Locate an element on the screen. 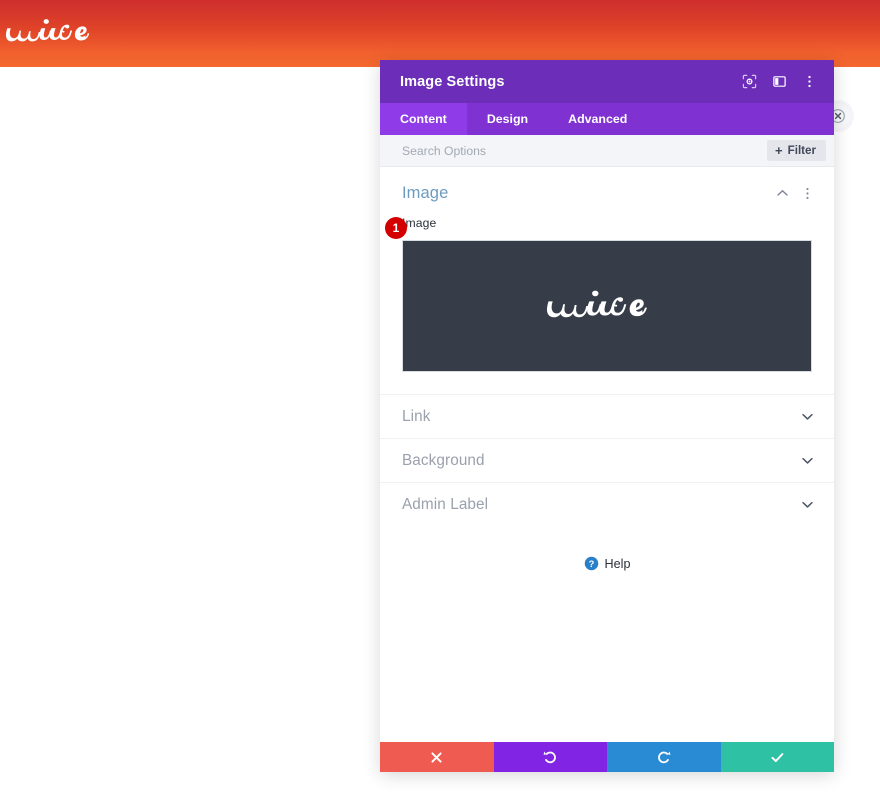  plus-icon: + is located at coordinates (779, 150).